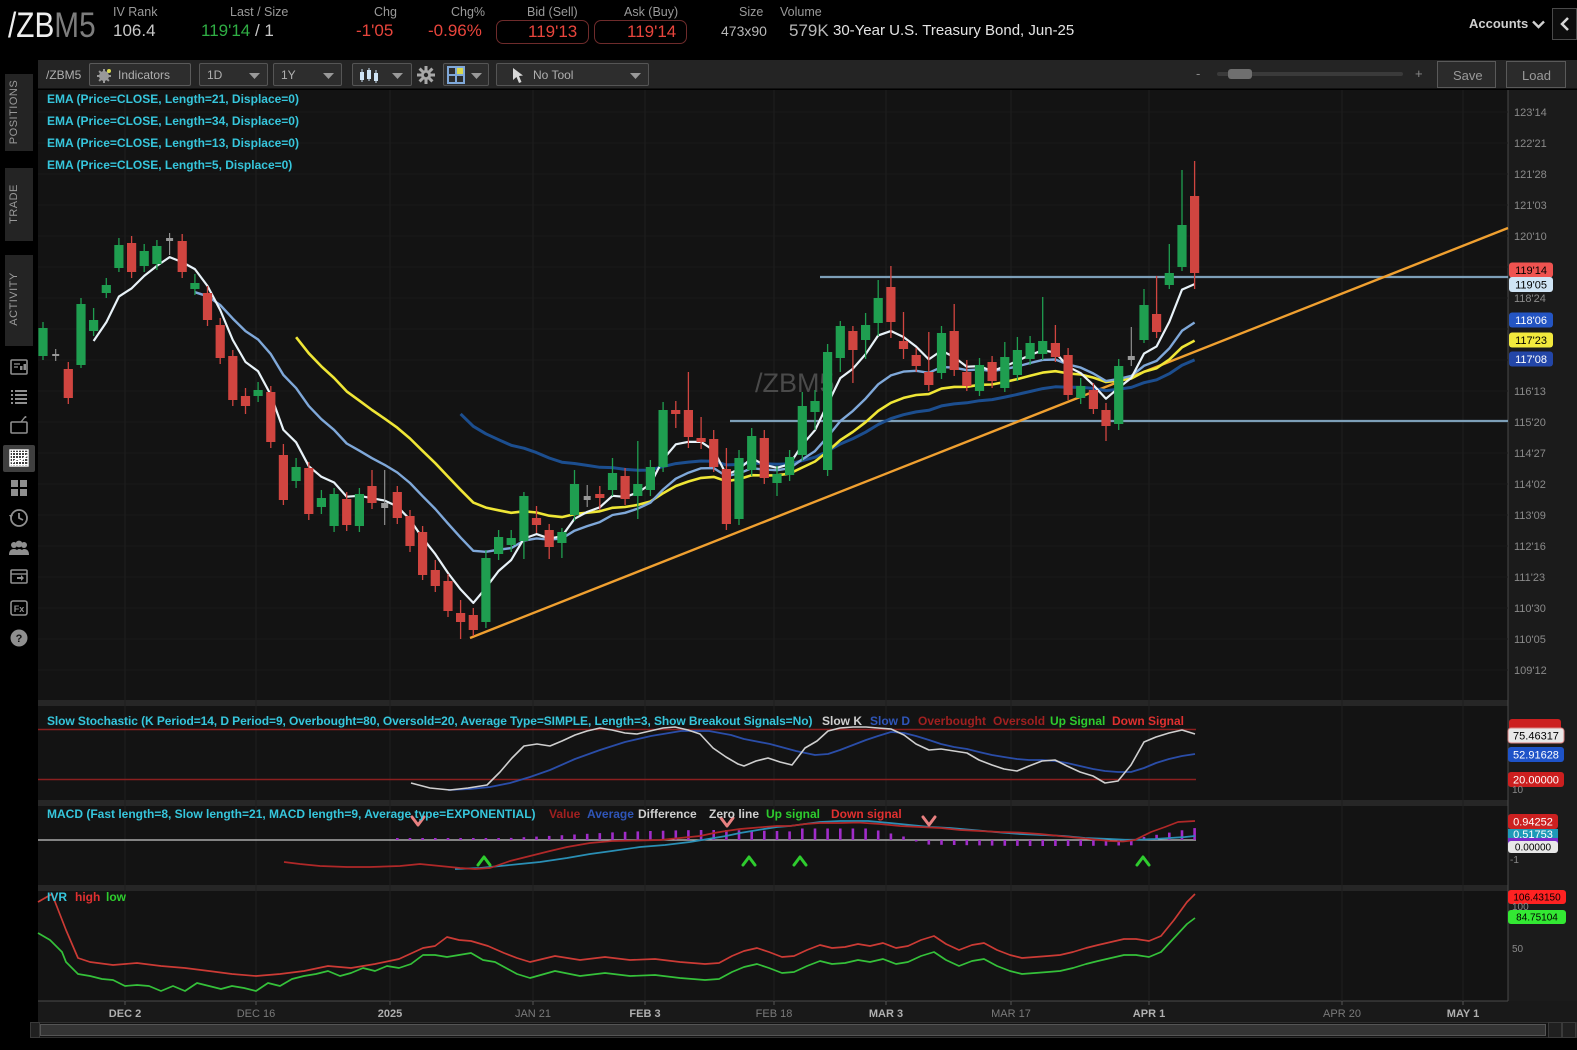 The height and width of the screenshot is (1050, 1577). Describe the element at coordinates (1019, 721) in the screenshot. I see `svg-text: Oversold` at that location.